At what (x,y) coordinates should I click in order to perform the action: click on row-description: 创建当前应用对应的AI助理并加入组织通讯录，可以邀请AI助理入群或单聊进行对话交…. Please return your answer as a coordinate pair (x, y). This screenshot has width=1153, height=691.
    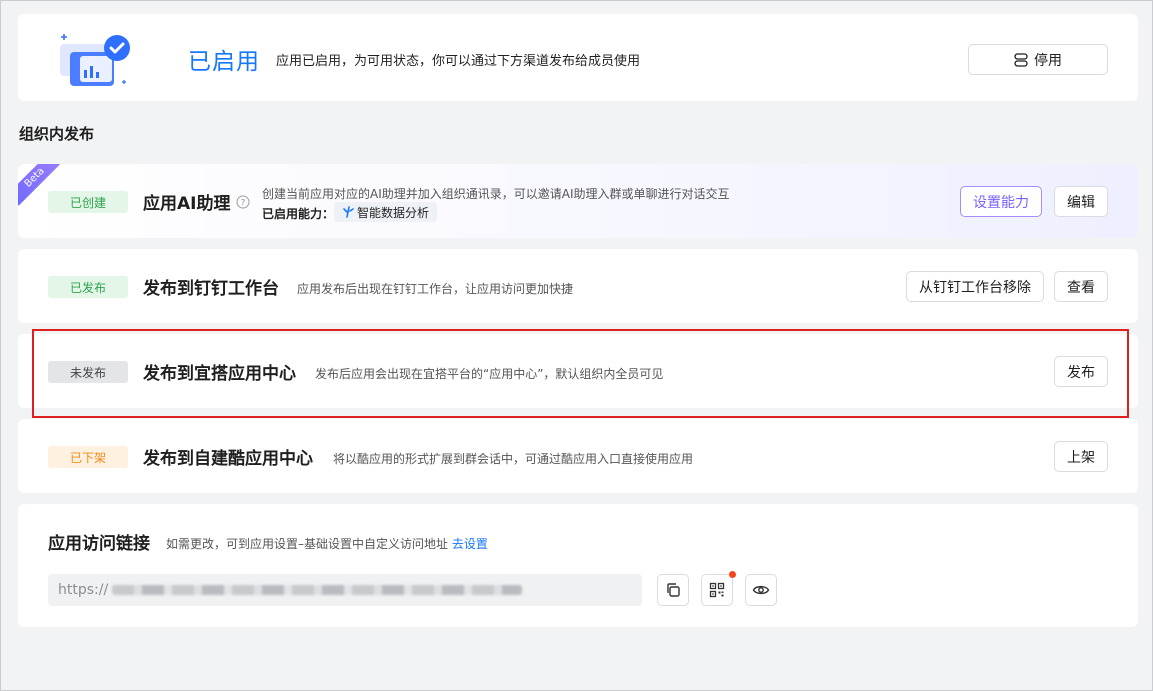
    Looking at the image, I should click on (496, 194).